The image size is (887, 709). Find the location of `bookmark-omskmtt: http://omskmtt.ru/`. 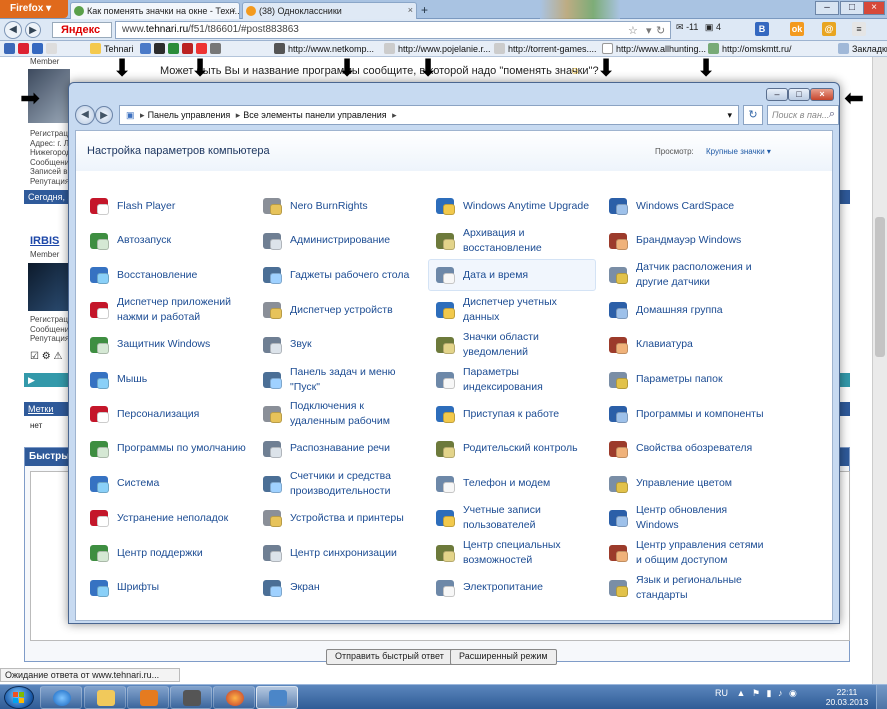

bookmark-omskmtt: http://omskmtt.ru/ is located at coordinates (750, 48).